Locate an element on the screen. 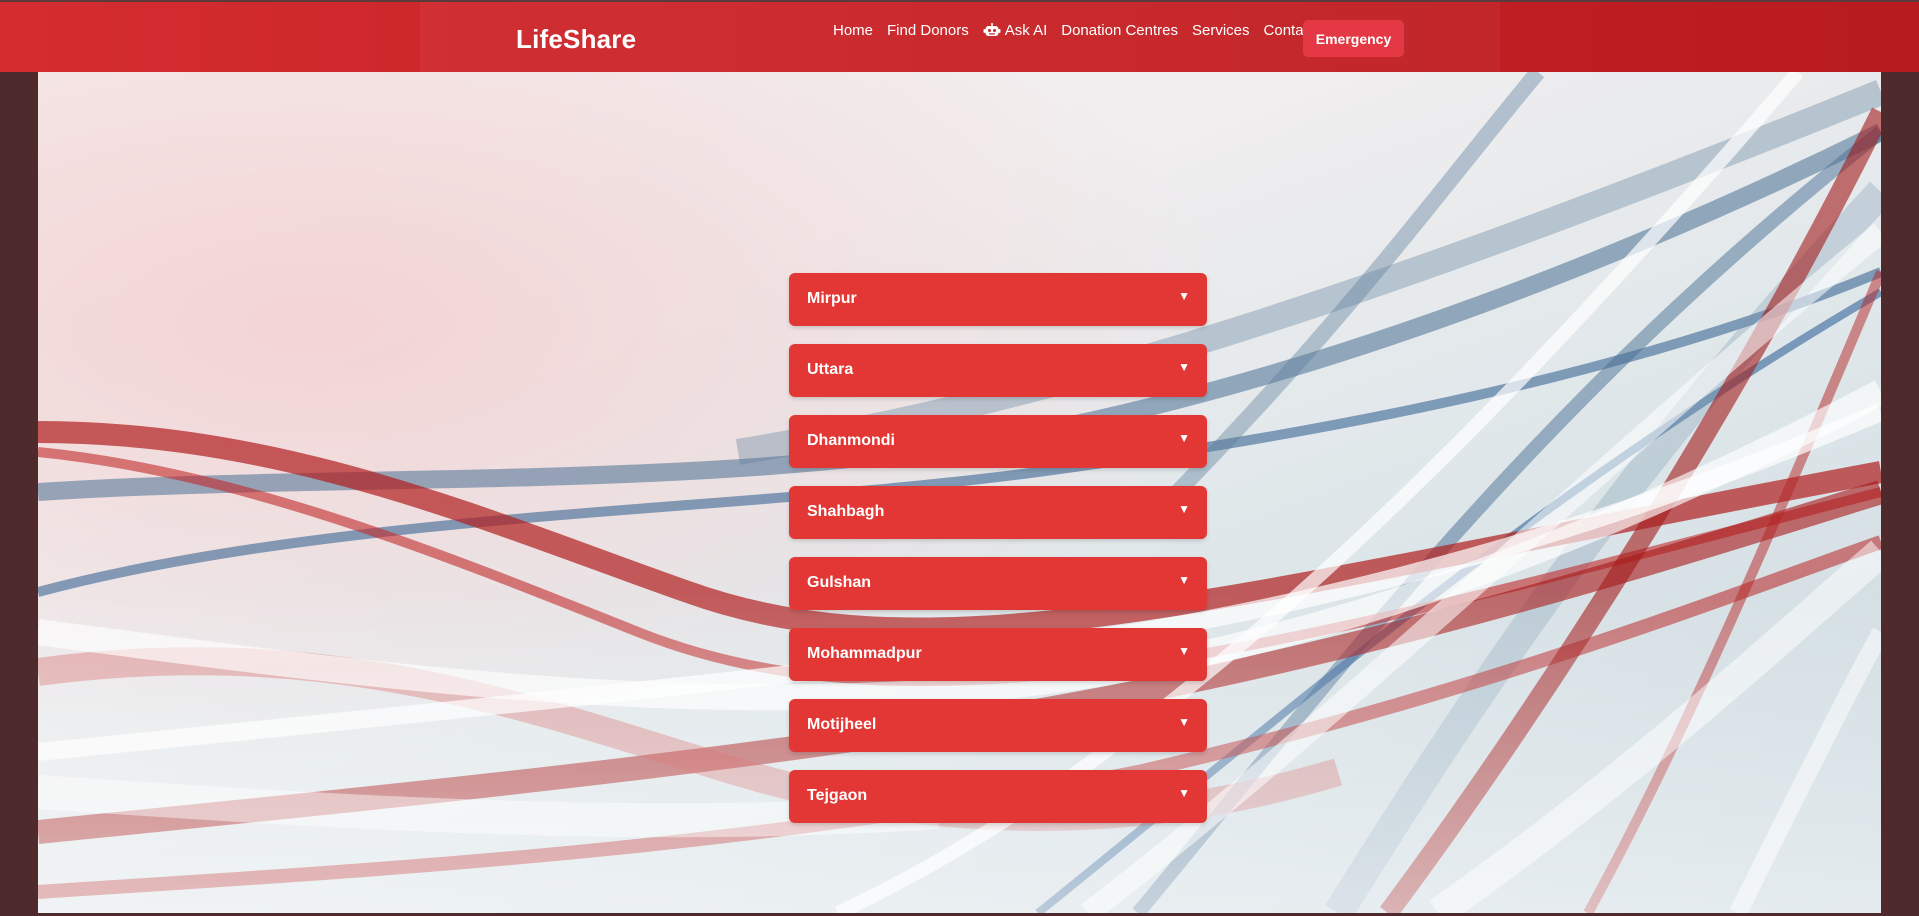  nav-services-label: Services is located at coordinates (1220, 30).